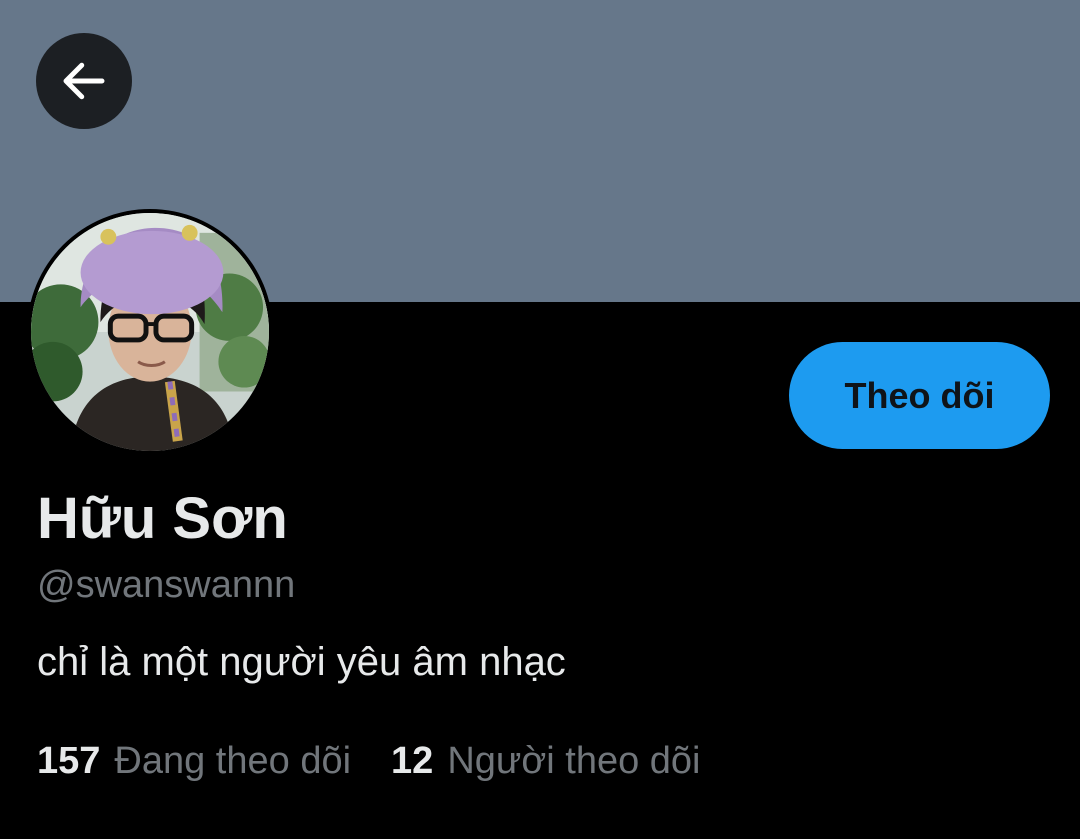  I want to click on avatar, so click(150, 332).